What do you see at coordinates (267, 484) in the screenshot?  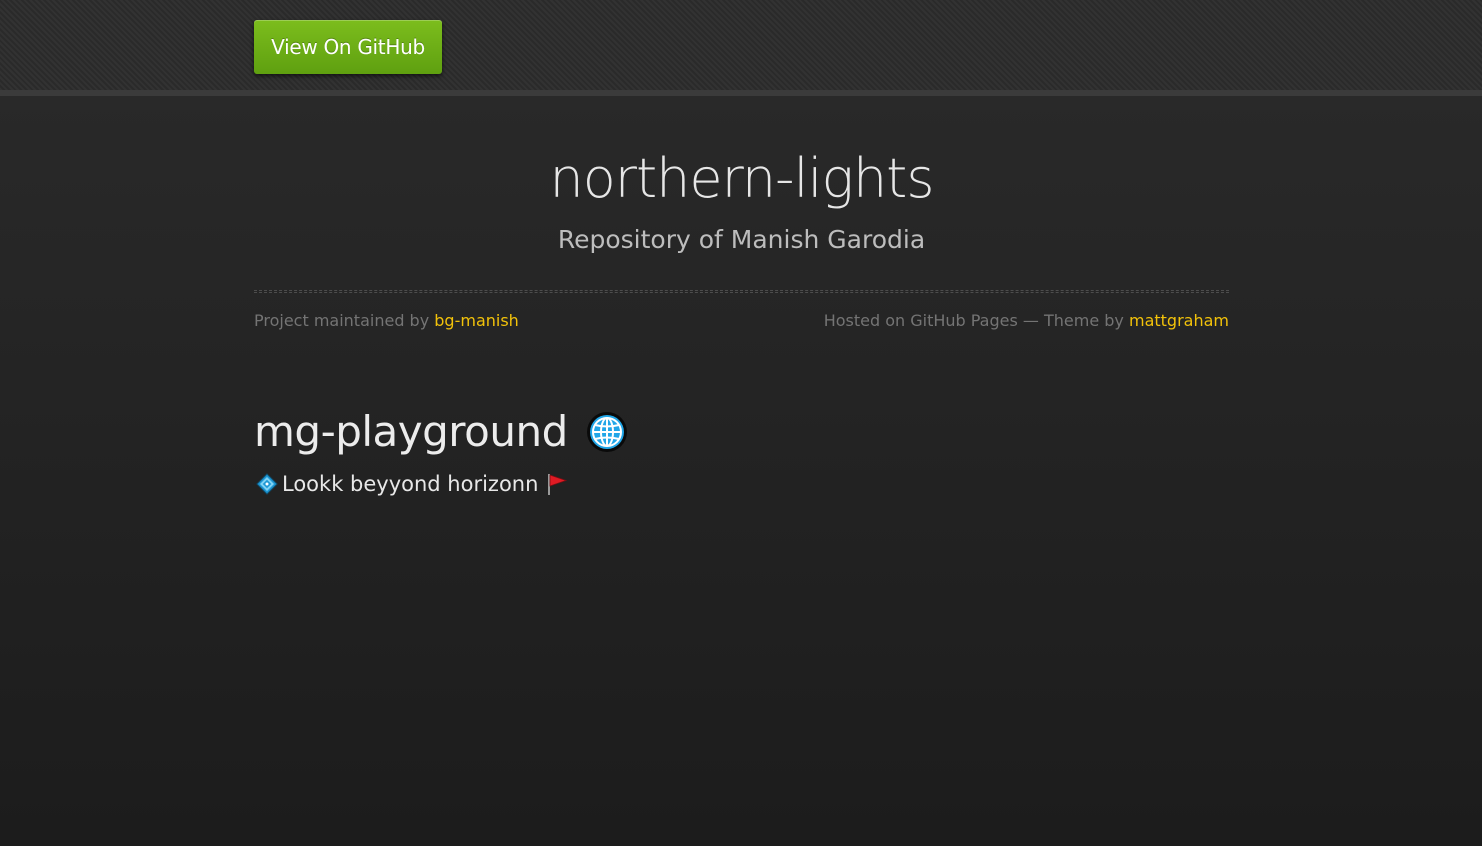 I see `diamond-icon` at bounding box center [267, 484].